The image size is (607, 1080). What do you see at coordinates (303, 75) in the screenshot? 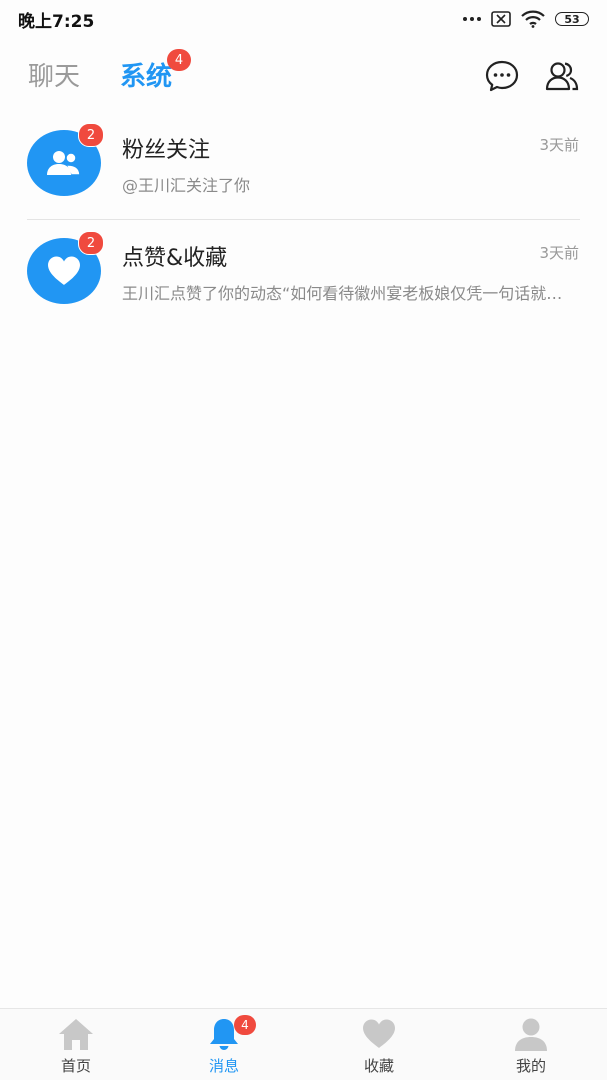
I see `header: 聊天 系统 4` at bounding box center [303, 75].